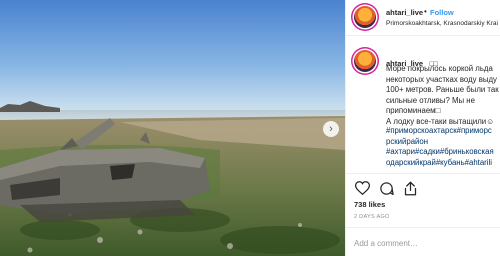 The width and height of the screenshot is (500, 256). What do you see at coordinates (424, 243) in the screenshot?
I see `comment-input` at bounding box center [424, 243].